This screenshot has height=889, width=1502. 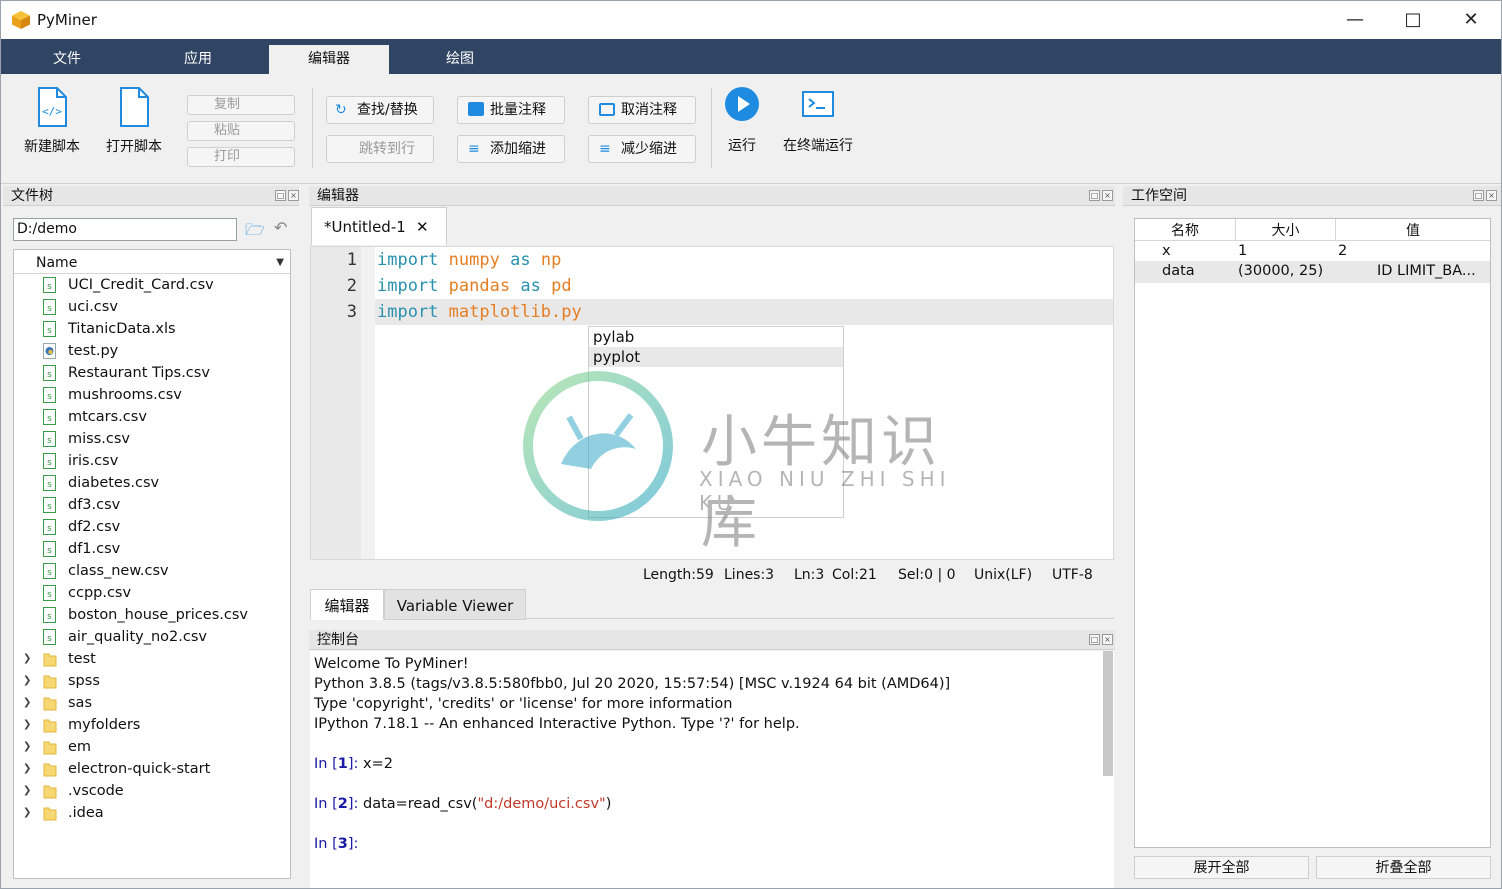 I want to click on open-folder-icon: 🗁, so click(x=255, y=232).